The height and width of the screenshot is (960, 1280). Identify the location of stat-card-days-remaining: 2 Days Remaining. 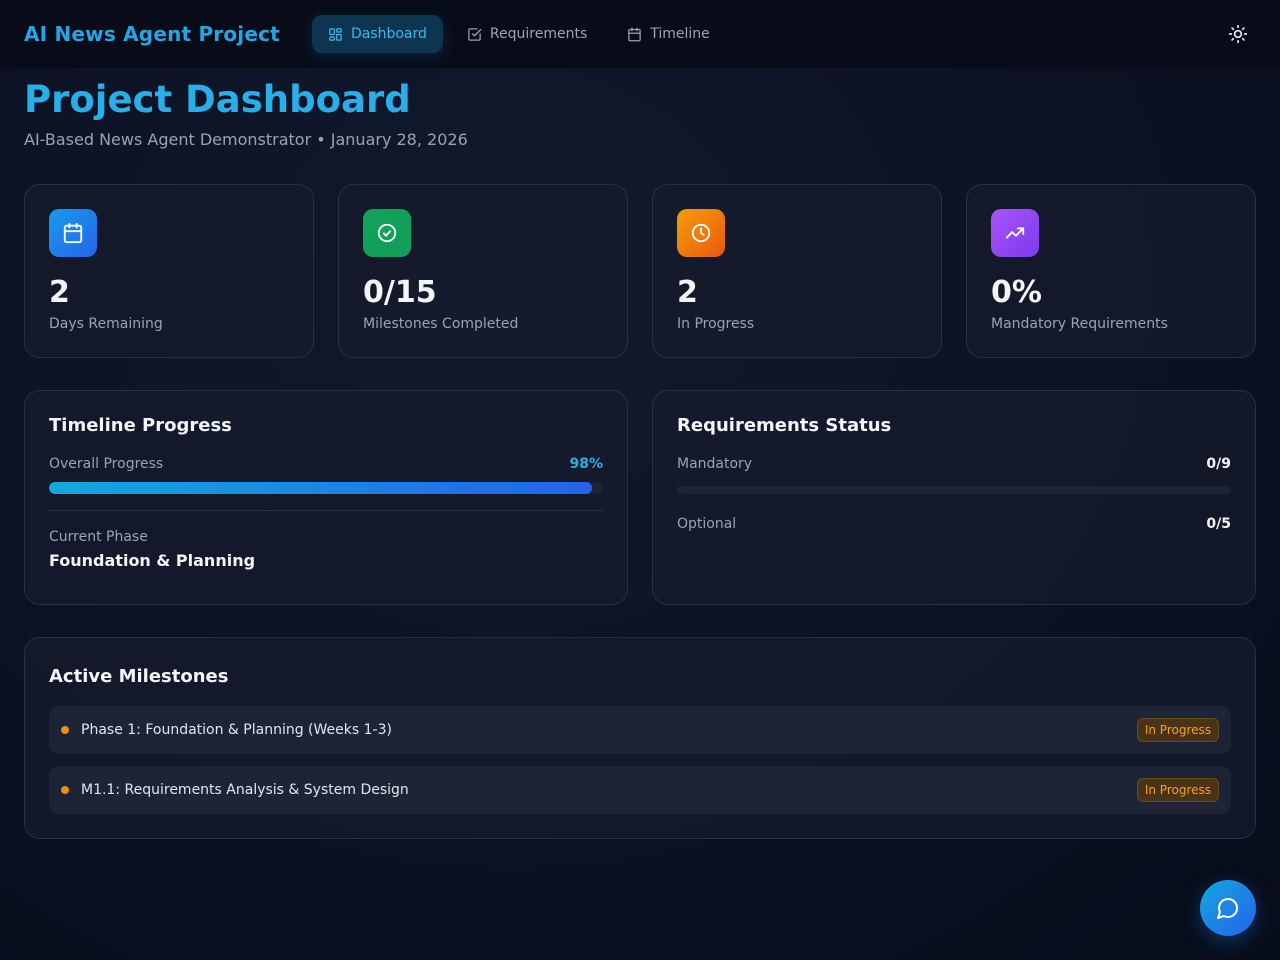
(169, 271).